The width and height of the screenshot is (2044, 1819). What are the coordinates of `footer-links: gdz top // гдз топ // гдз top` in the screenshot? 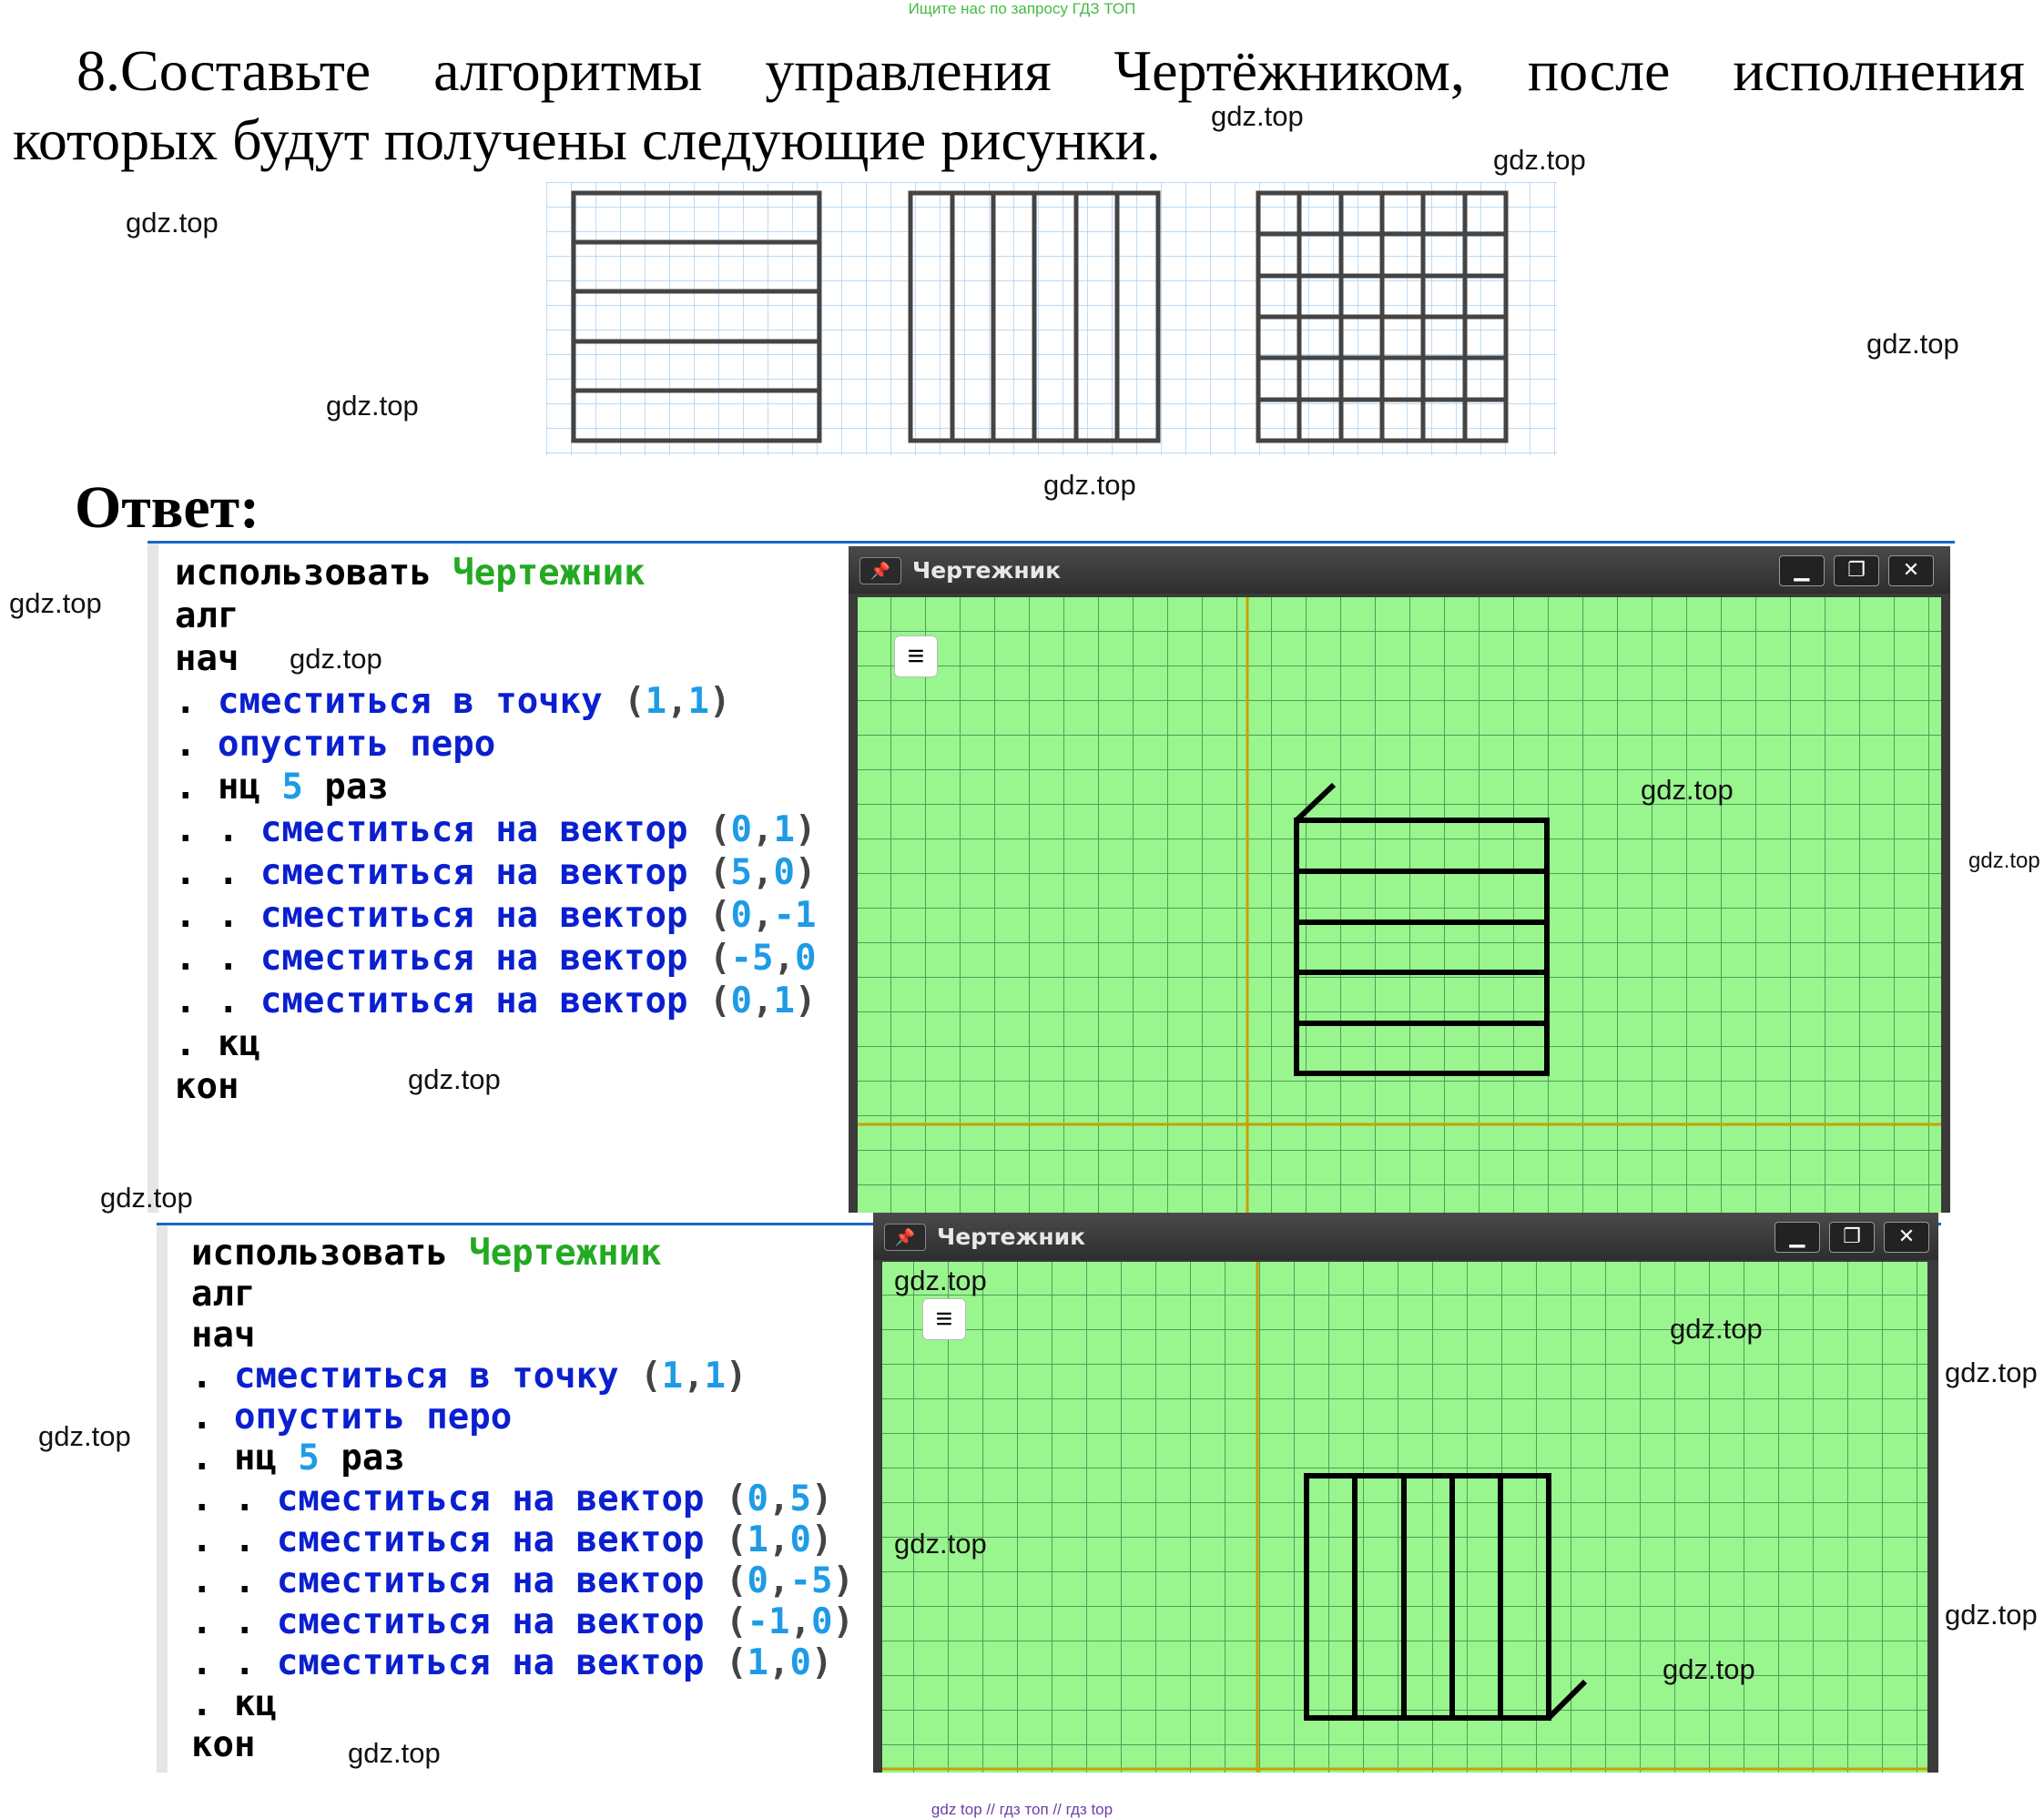 It's located at (1022, 1810).